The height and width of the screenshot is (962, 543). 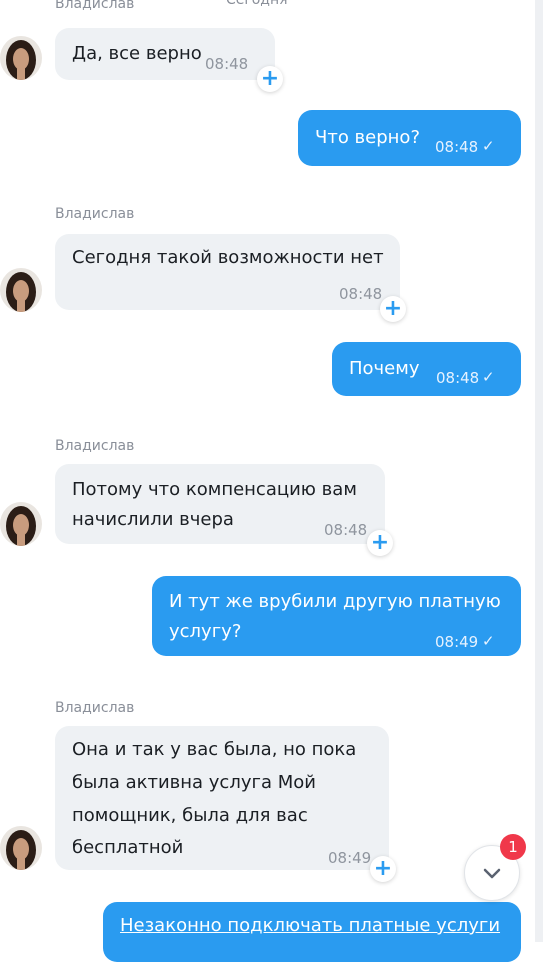 I want to click on message-text-line: И тут же врубили другую платную, so click(x=335, y=601).